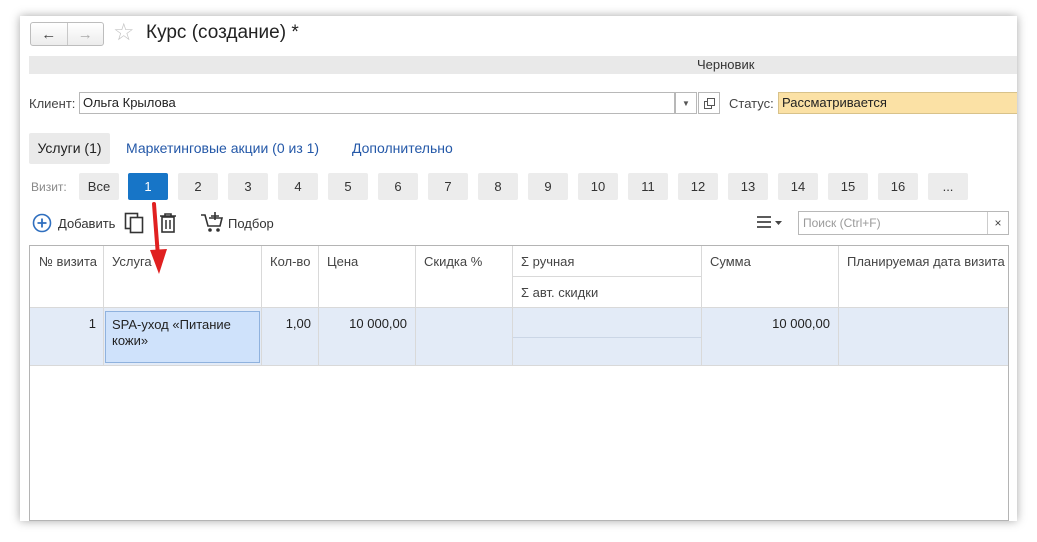  I want to click on client-open-button, so click(709, 103).